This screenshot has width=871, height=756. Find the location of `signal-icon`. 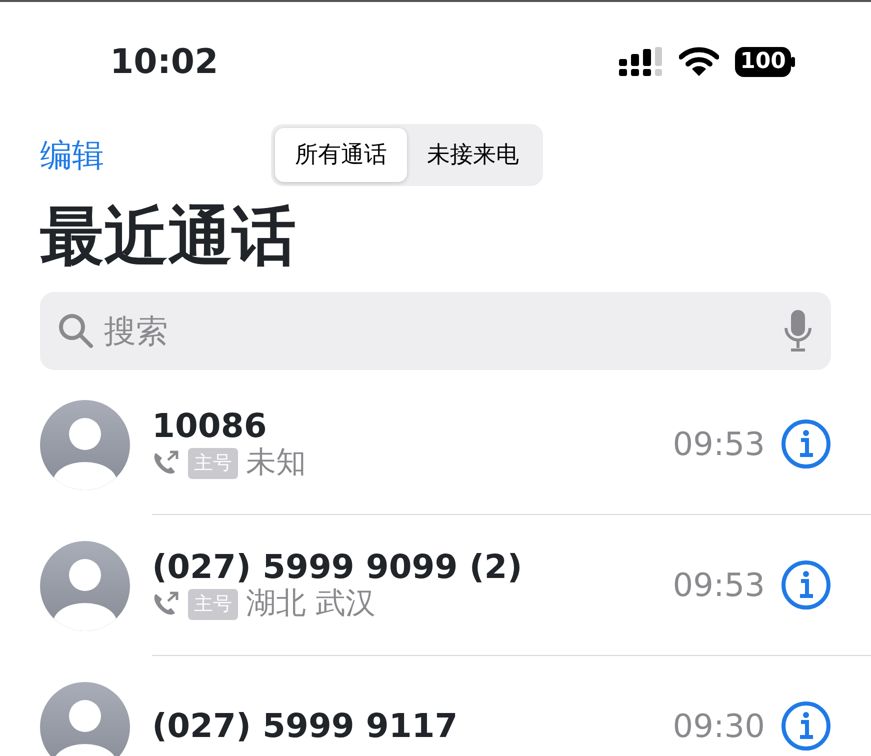

signal-icon is located at coordinates (641, 62).